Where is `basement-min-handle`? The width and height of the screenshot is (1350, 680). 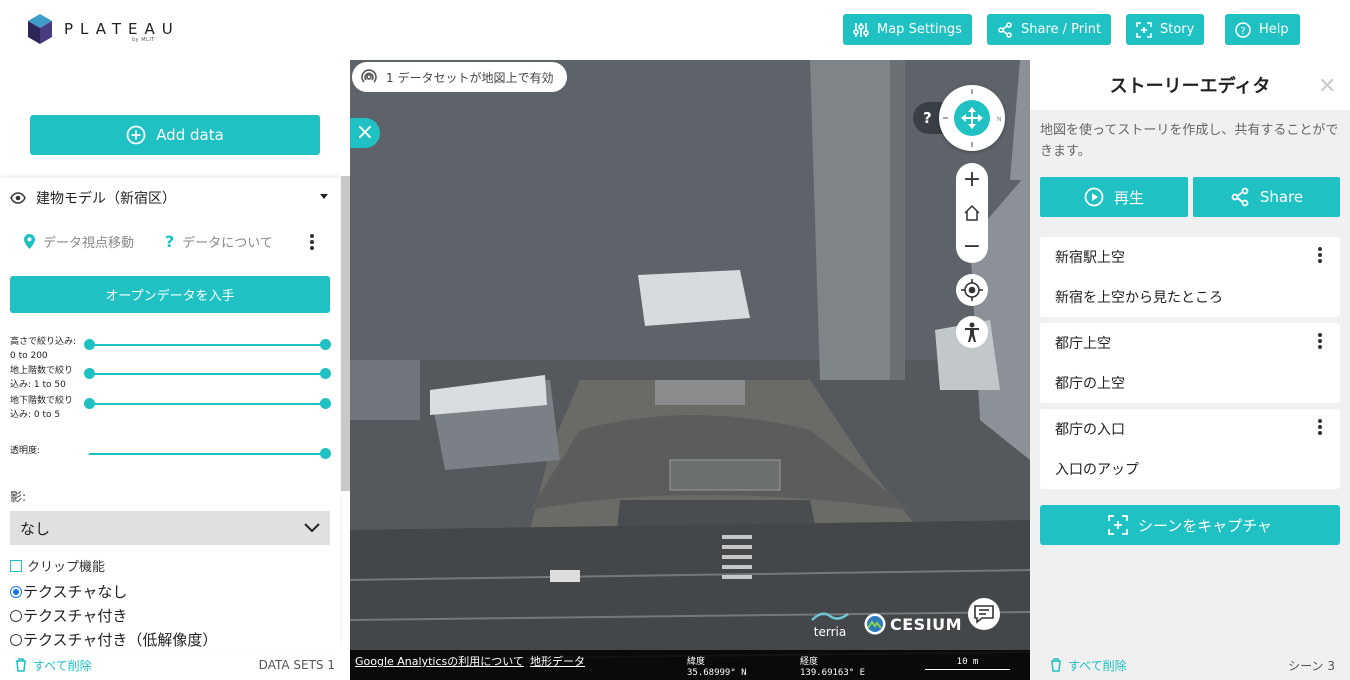
basement-min-handle is located at coordinates (89, 403).